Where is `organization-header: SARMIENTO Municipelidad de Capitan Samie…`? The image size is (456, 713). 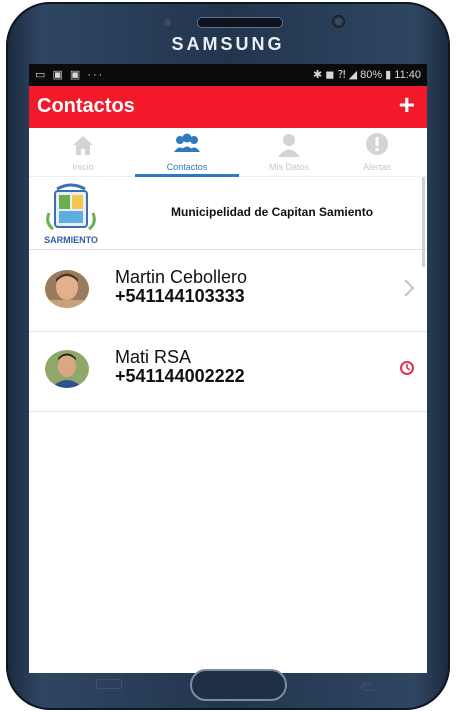
organization-header: SARMIENTO Municipelidad de Capitan Samie… is located at coordinates (228, 213).